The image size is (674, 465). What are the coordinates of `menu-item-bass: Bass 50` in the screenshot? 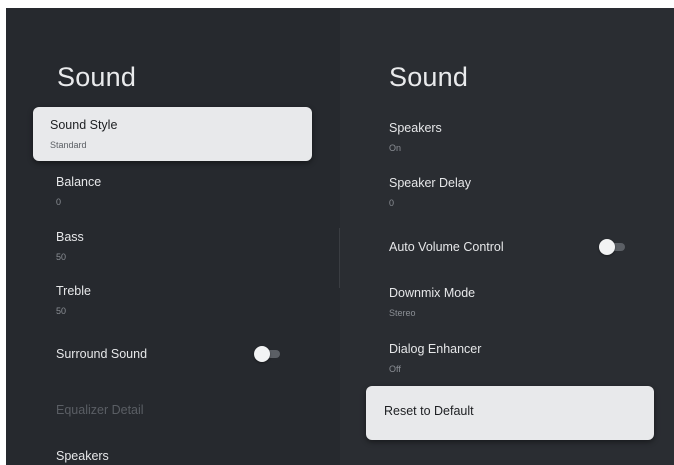 It's located at (186, 250).